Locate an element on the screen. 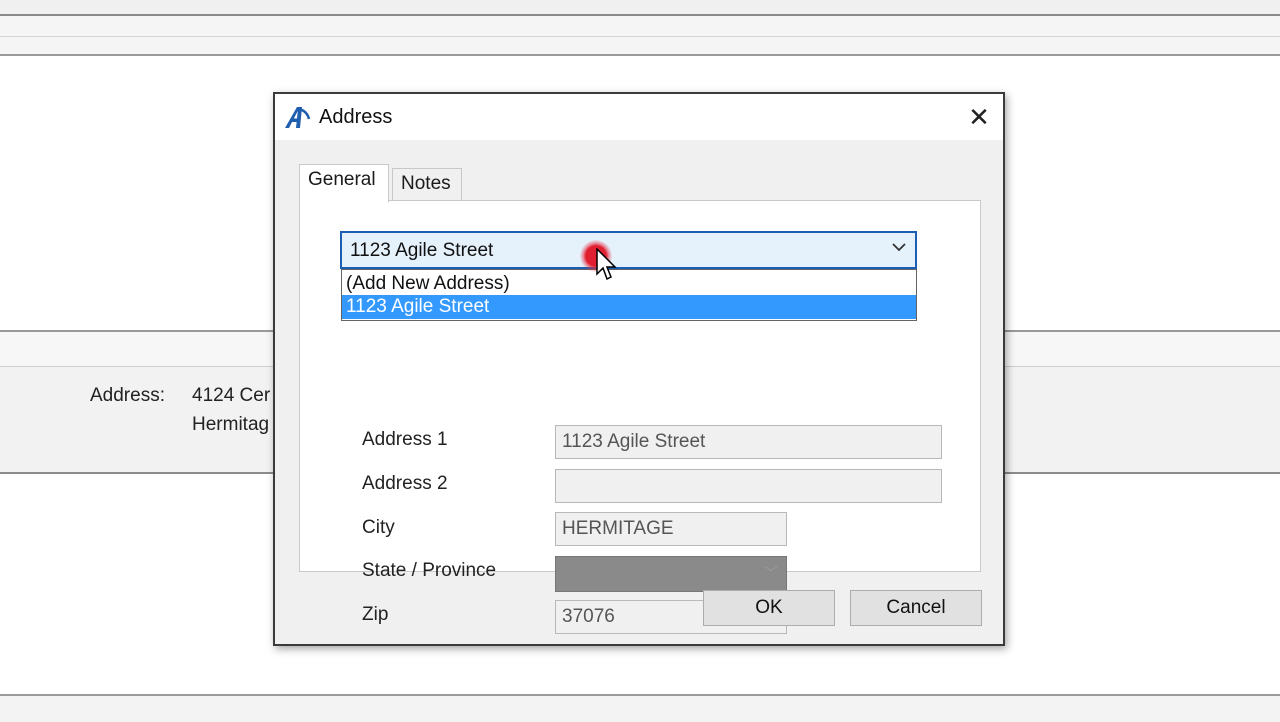 The height and width of the screenshot is (722, 1280). address1-field: 1123 Agile Street is located at coordinates (748, 442).